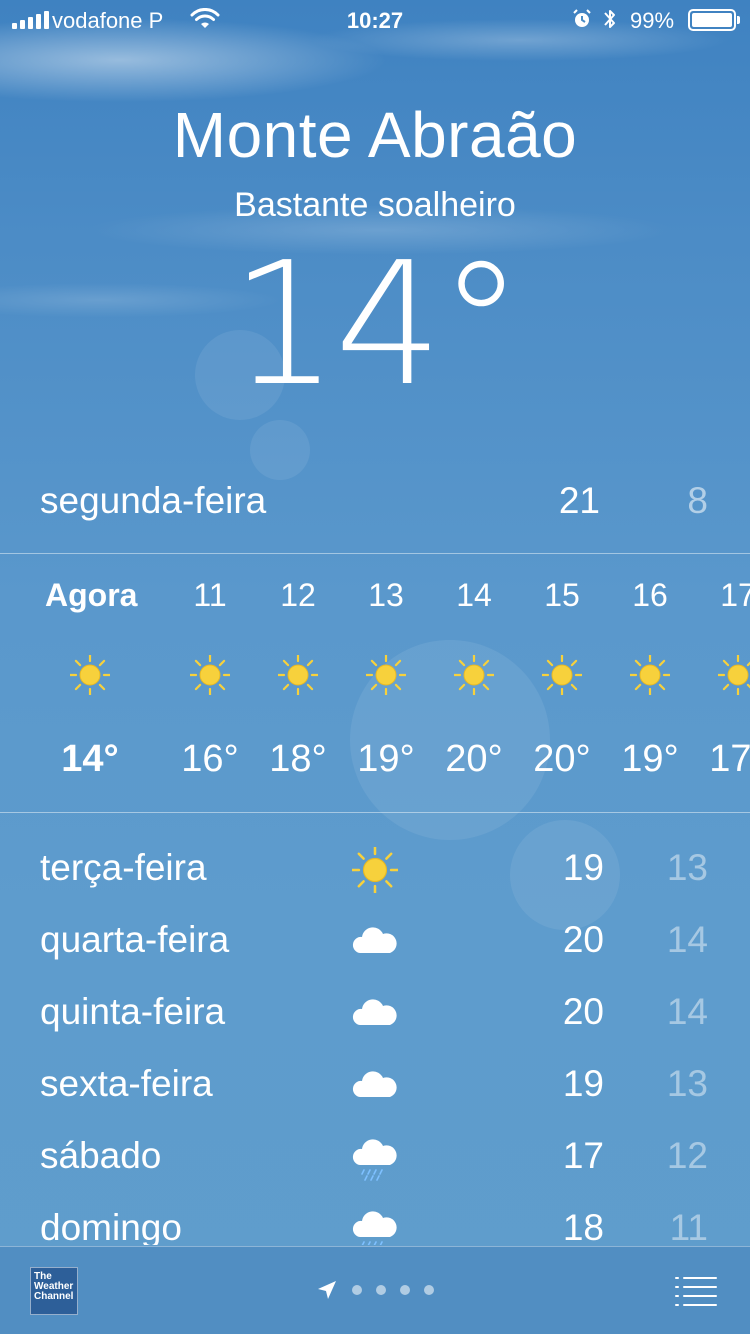 This screenshot has width=750, height=1334. Describe the element at coordinates (375, 20) in the screenshot. I see `status-bar: vodafone P 10:27 99%` at that location.